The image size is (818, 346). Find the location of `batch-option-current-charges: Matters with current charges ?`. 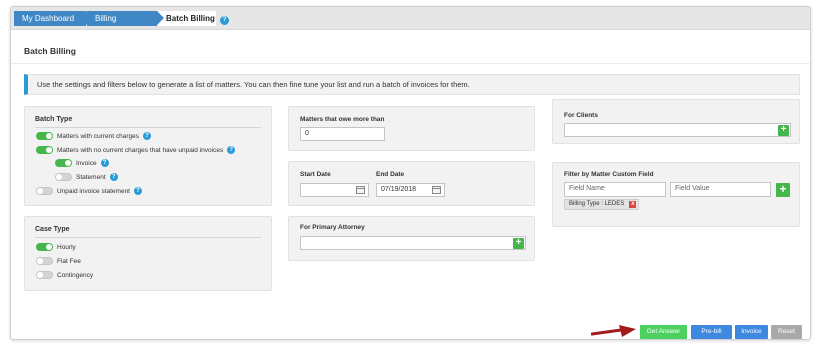

batch-option-current-charges: Matters with current charges ? is located at coordinates (94, 136).